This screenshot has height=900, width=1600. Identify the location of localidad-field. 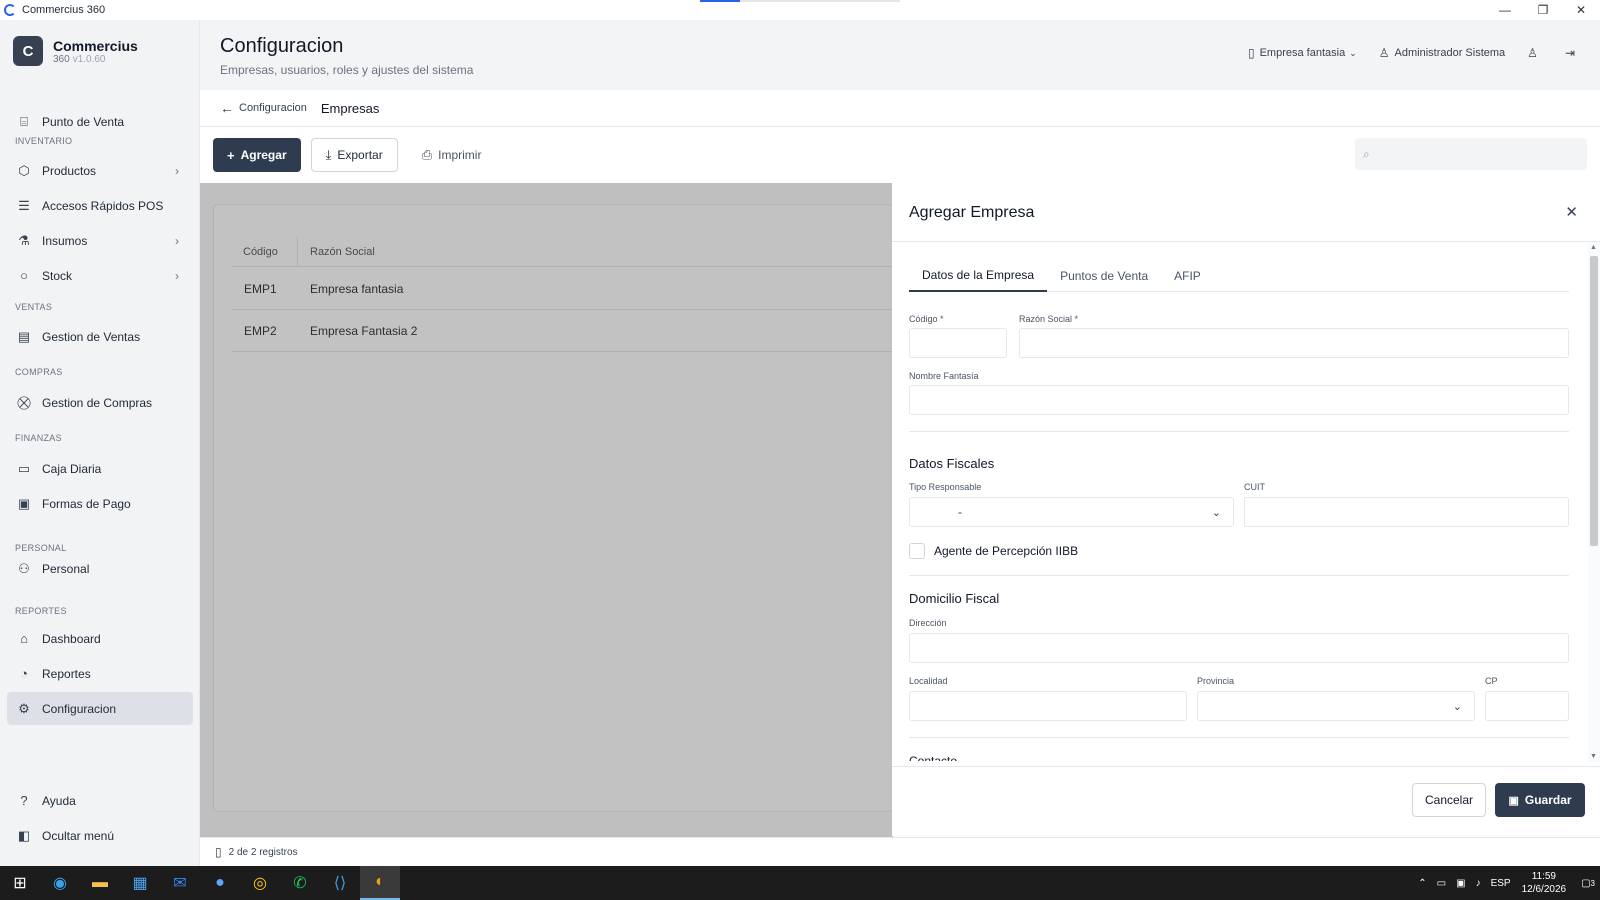
(1048, 706).